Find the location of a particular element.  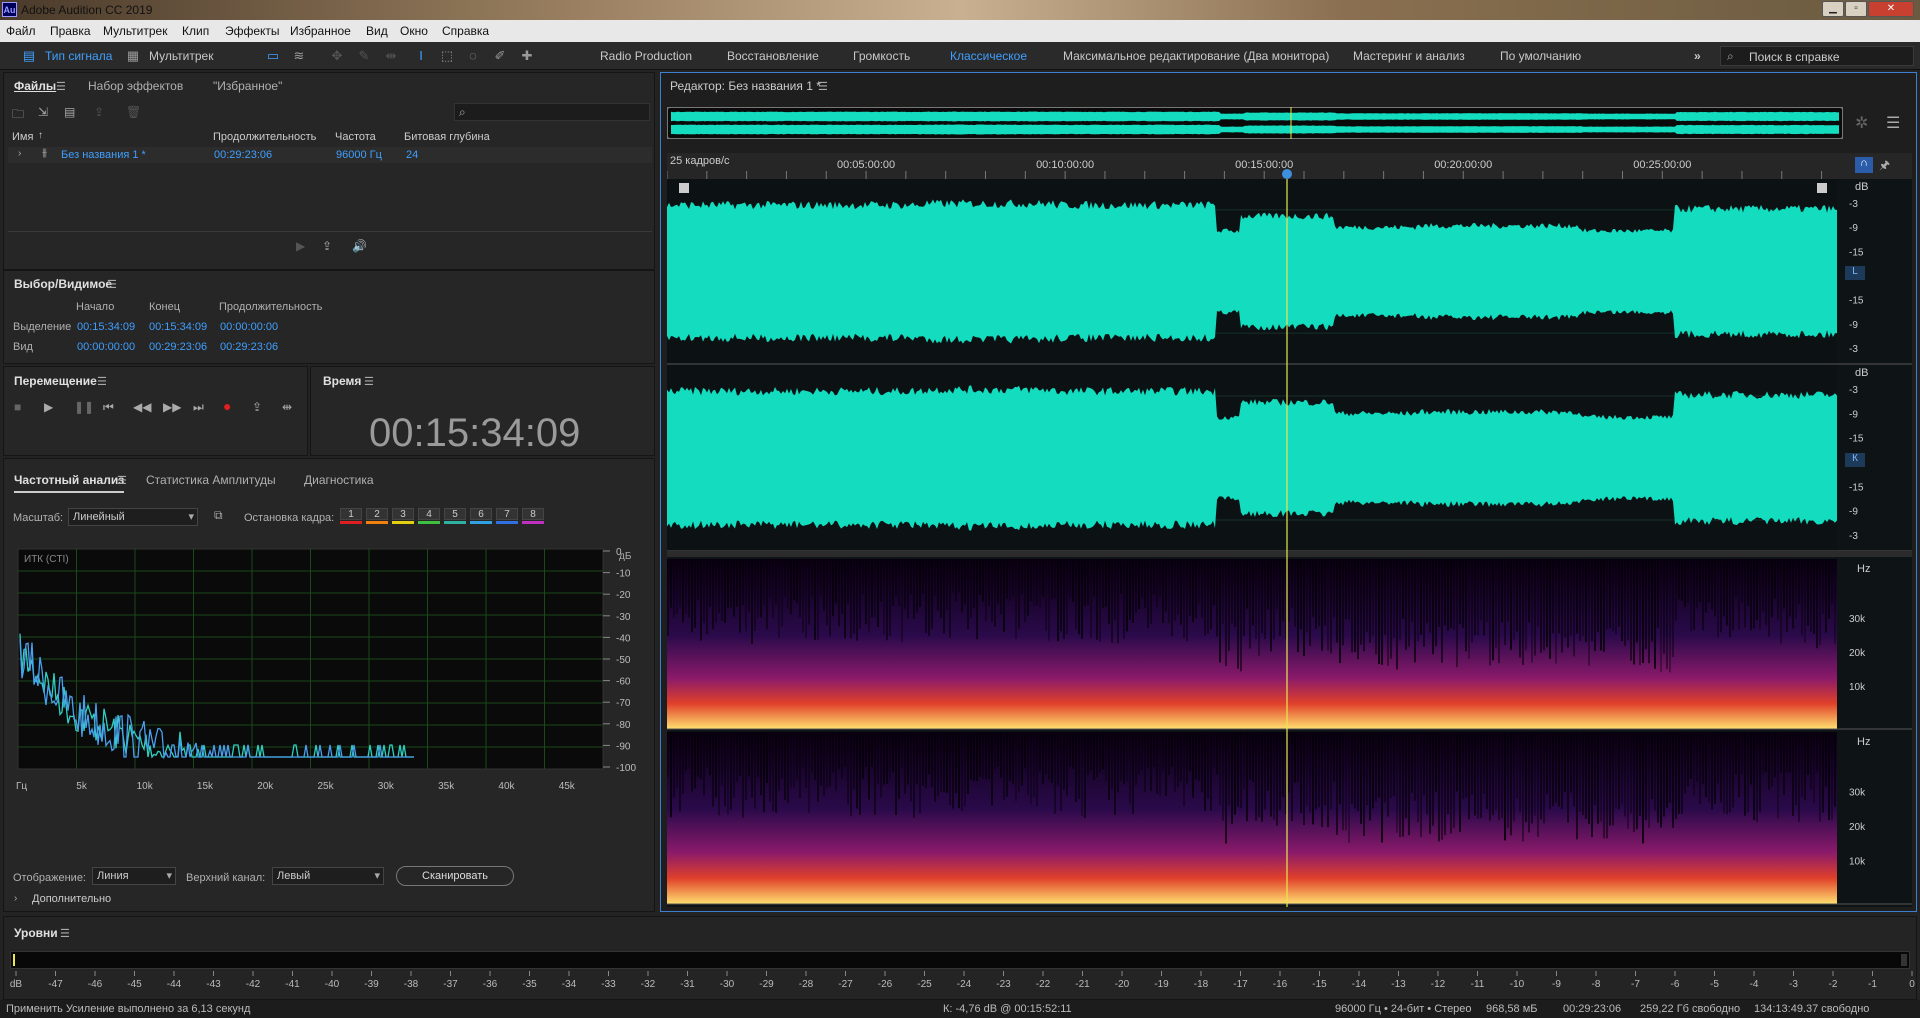

razor-tool-icon: ✎ is located at coordinates (364, 56).